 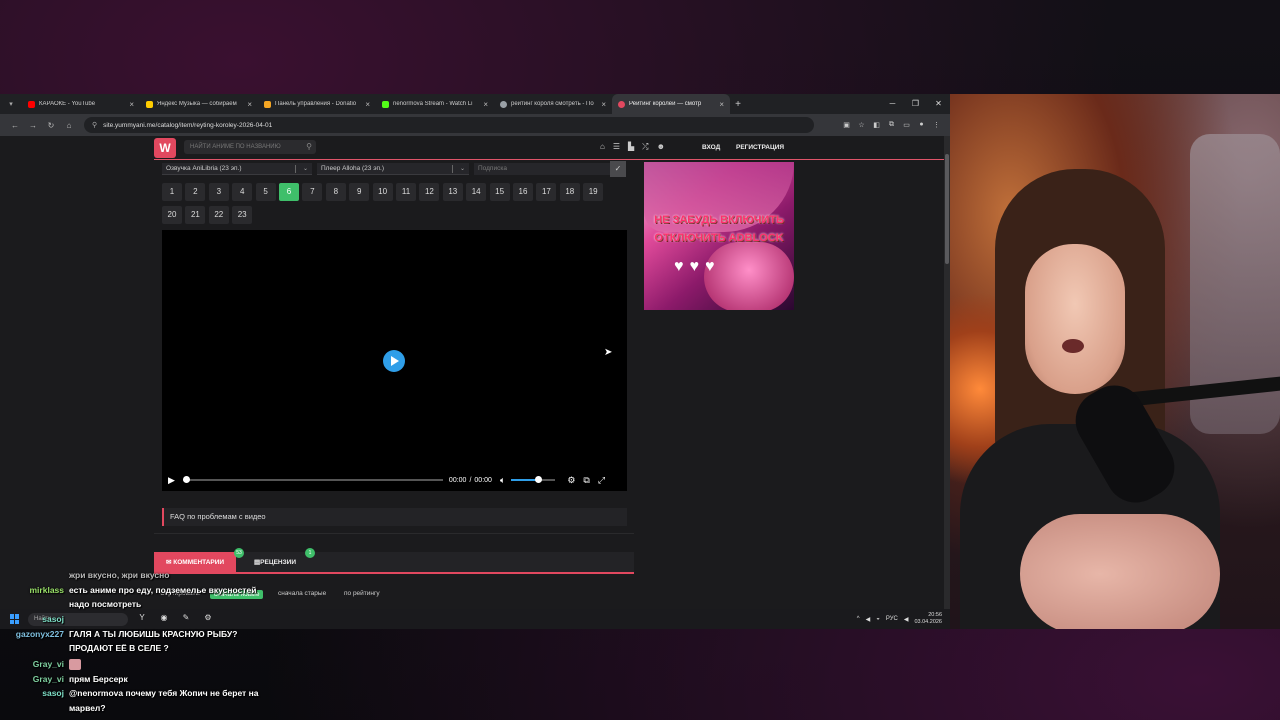 I want to click on episode-button: 2, so click(x=195, y=192).